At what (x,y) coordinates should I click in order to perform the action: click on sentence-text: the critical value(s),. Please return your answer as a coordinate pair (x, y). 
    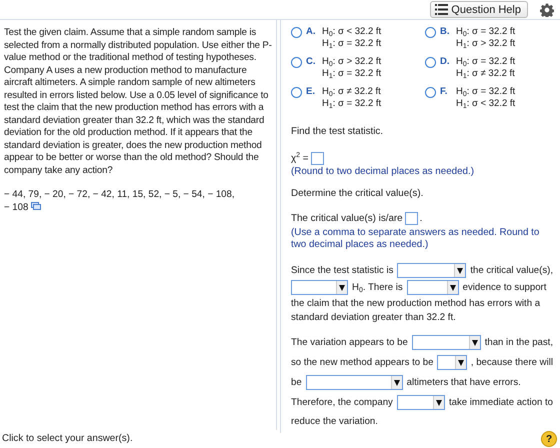
    Looking at the image, I should click on (511, 270).